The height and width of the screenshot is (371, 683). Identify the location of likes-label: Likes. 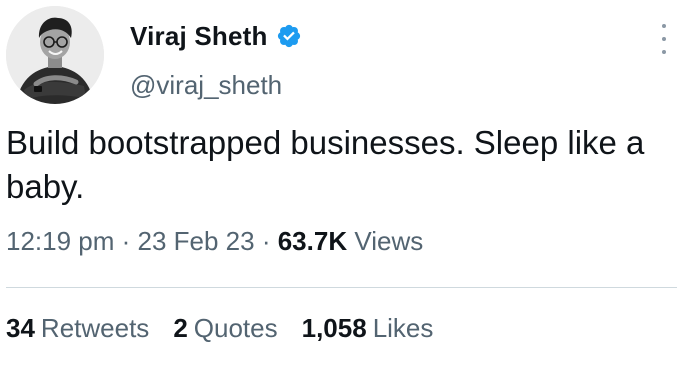
(403, 328).